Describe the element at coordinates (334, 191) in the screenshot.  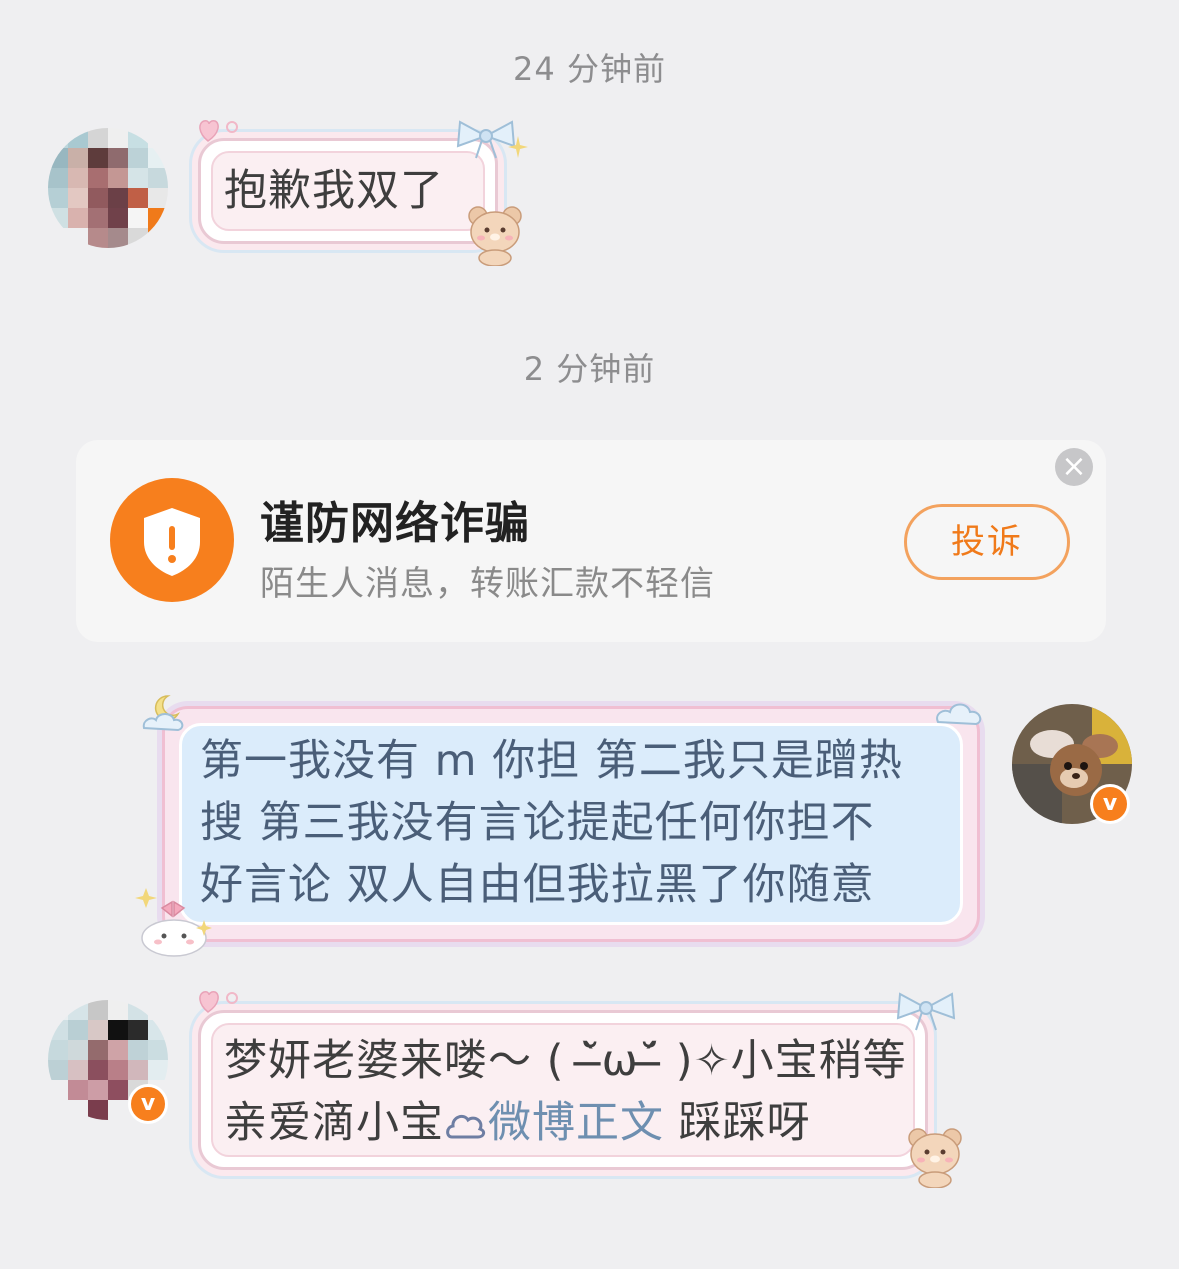
I see `message-text: 抱歉我双了` at that location.